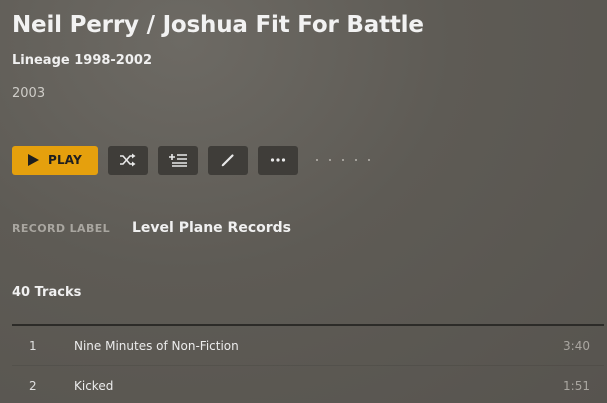  I want to click on record-label-row: RECORD LABEL Level Plane Records, so click(151, 228).